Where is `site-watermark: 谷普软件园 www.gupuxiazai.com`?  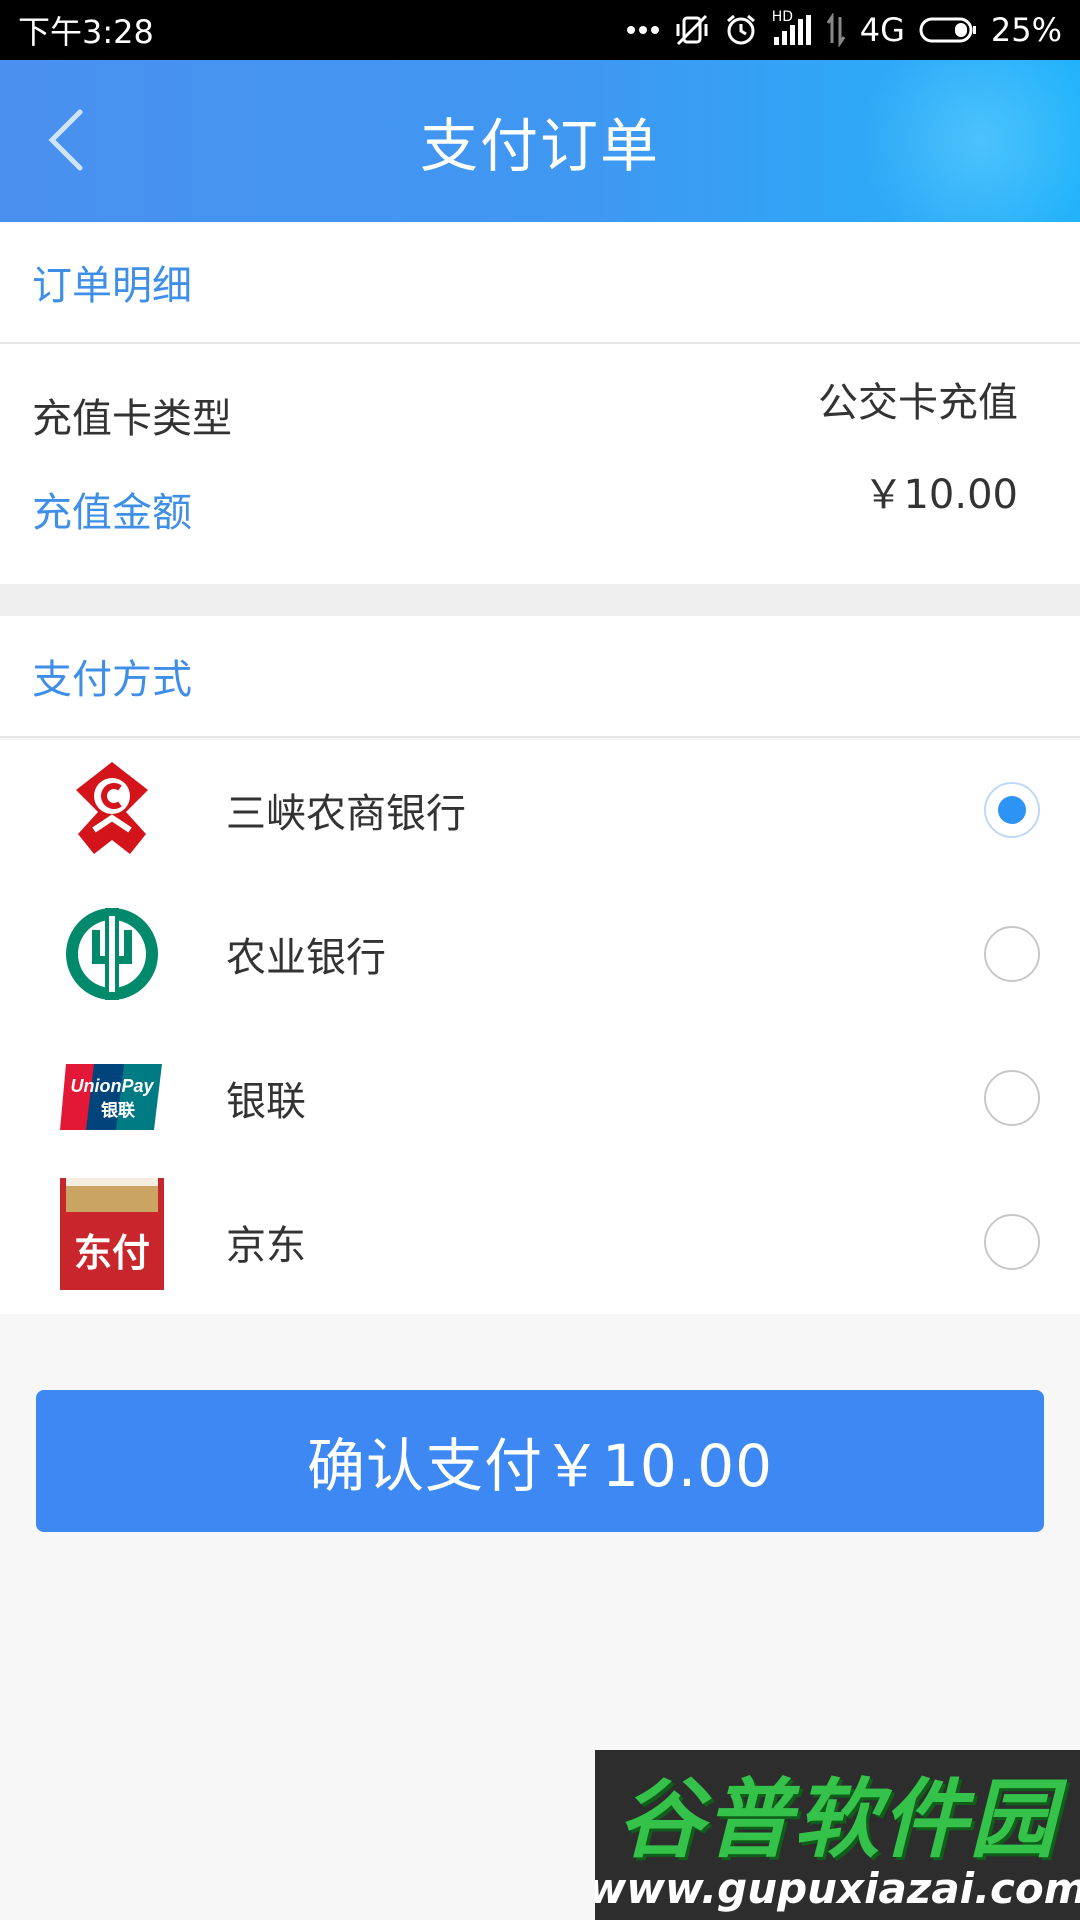
site-watermark: 谷普软件园 www.gupuxiazai.com is located at coordinates (837, 1835).